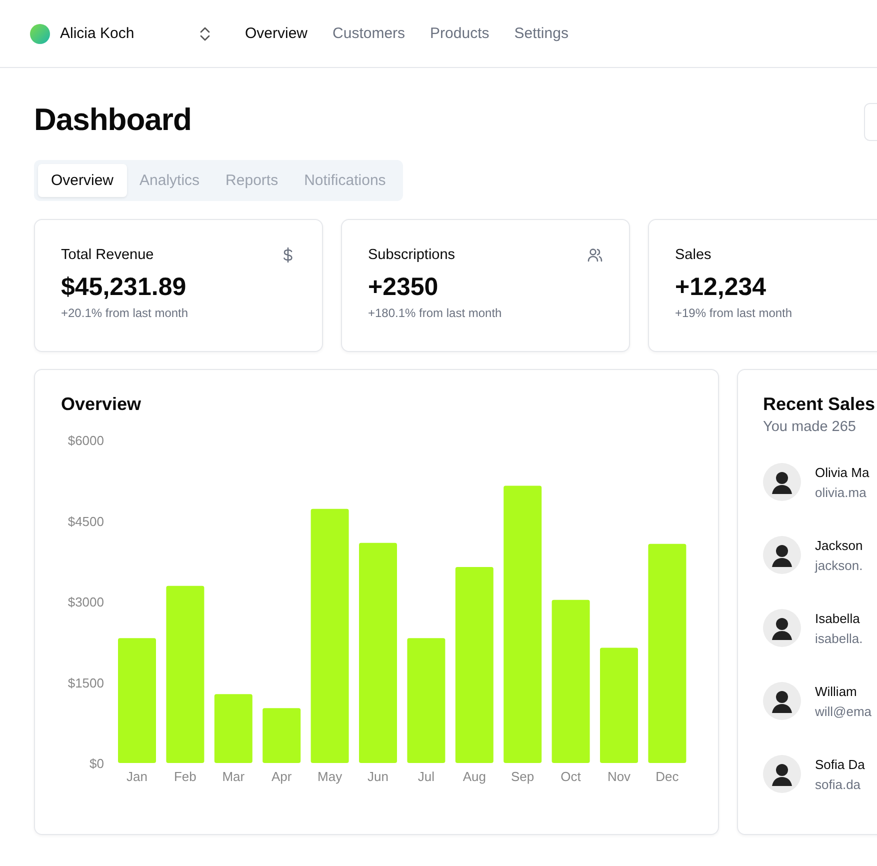 The height and width of the screenshot is (866, 877). Describe the element at coordinates (86, 521) in the screenshot. I see `axis-label: $4500` at that location.